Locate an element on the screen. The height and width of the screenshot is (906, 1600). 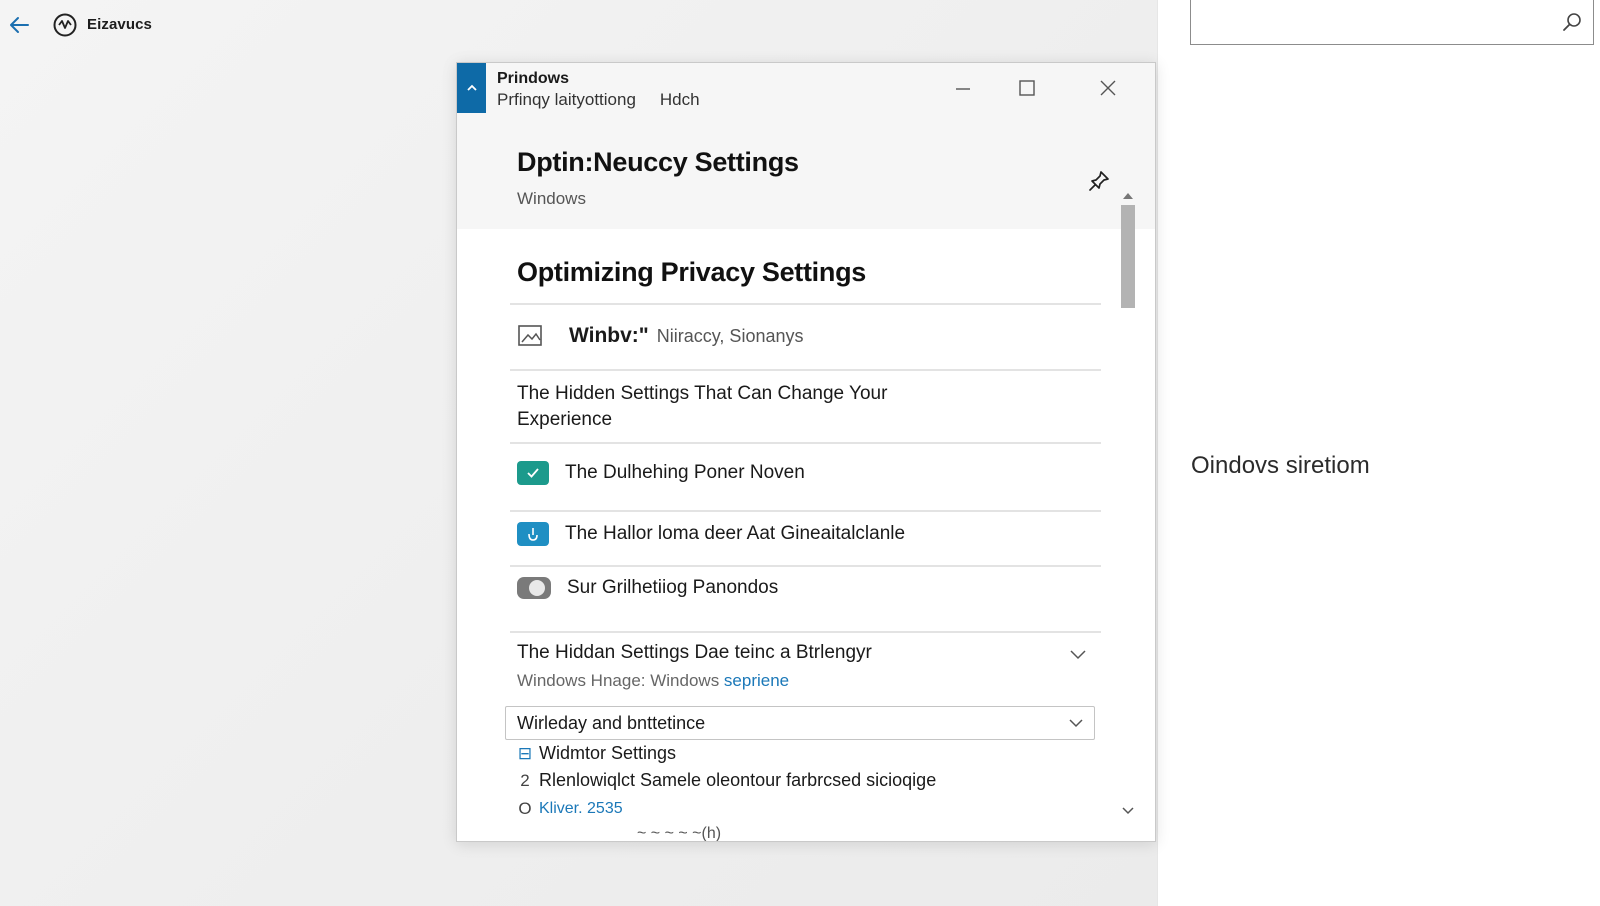
image-icon is located at coordinates (530, 335).